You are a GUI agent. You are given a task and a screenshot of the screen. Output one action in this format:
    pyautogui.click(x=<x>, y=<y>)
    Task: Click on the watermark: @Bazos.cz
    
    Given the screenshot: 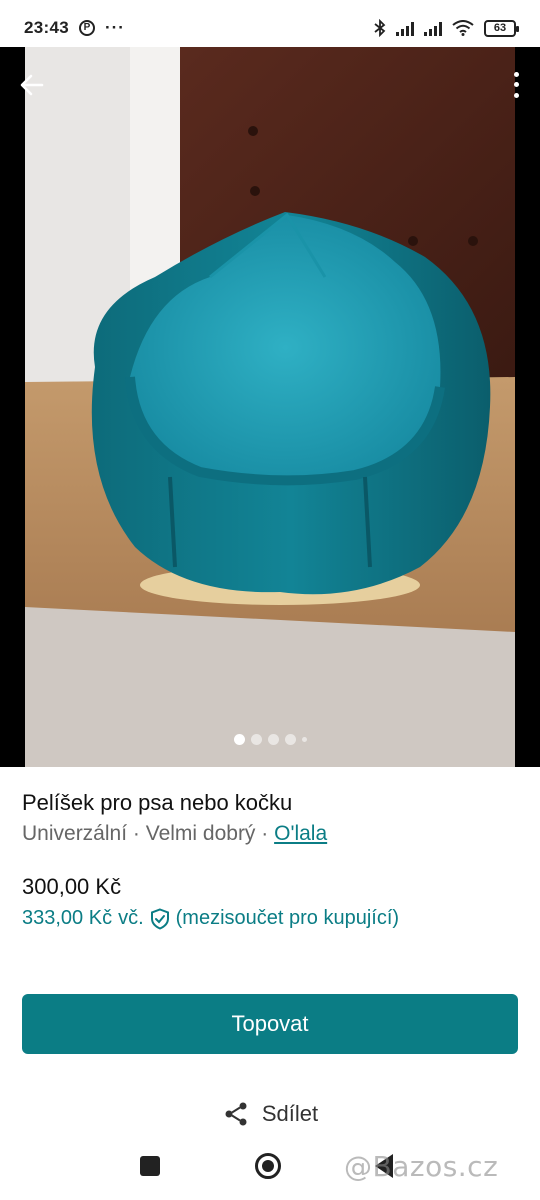 What is the action you would take?
    pyautogui.click(x=421, y=1166)
    